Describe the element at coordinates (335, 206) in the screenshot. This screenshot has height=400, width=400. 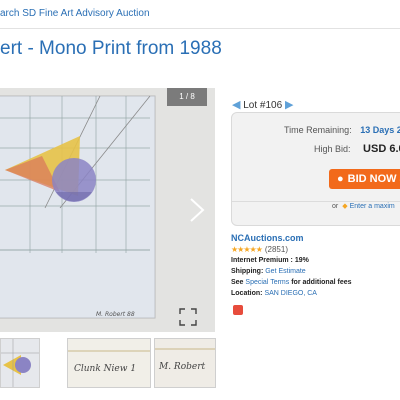
I see `or-text: or` at that location.